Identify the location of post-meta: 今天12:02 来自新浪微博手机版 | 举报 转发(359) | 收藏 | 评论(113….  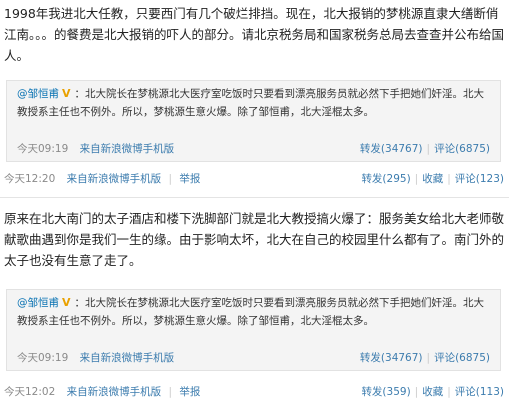
(254, 391).